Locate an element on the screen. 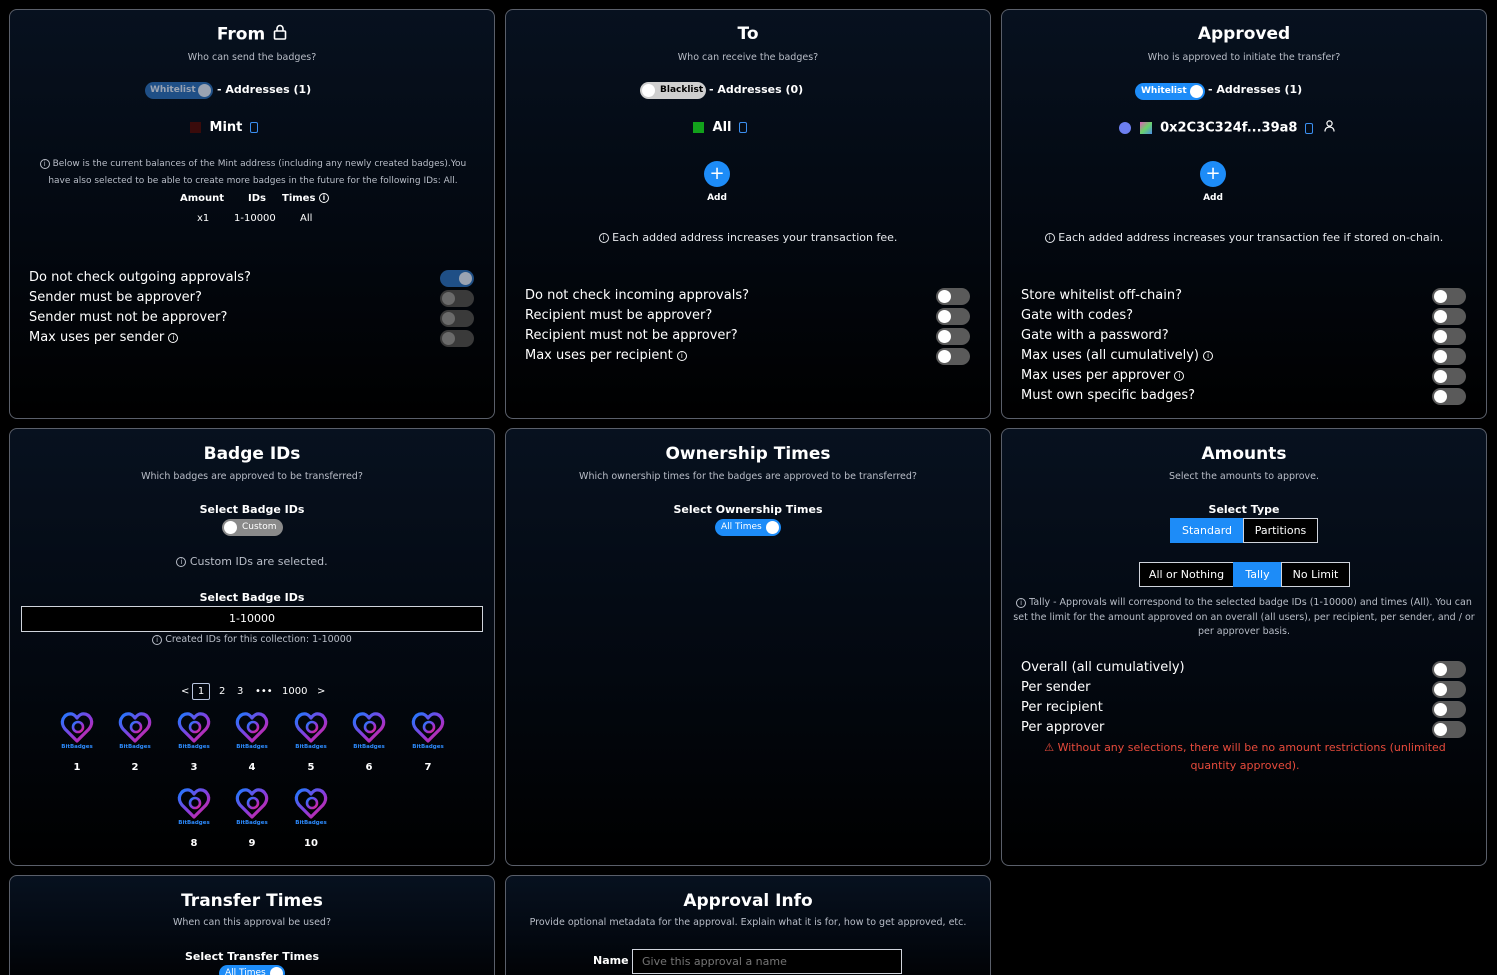  from-title: From is located at coordinates (252, 34).